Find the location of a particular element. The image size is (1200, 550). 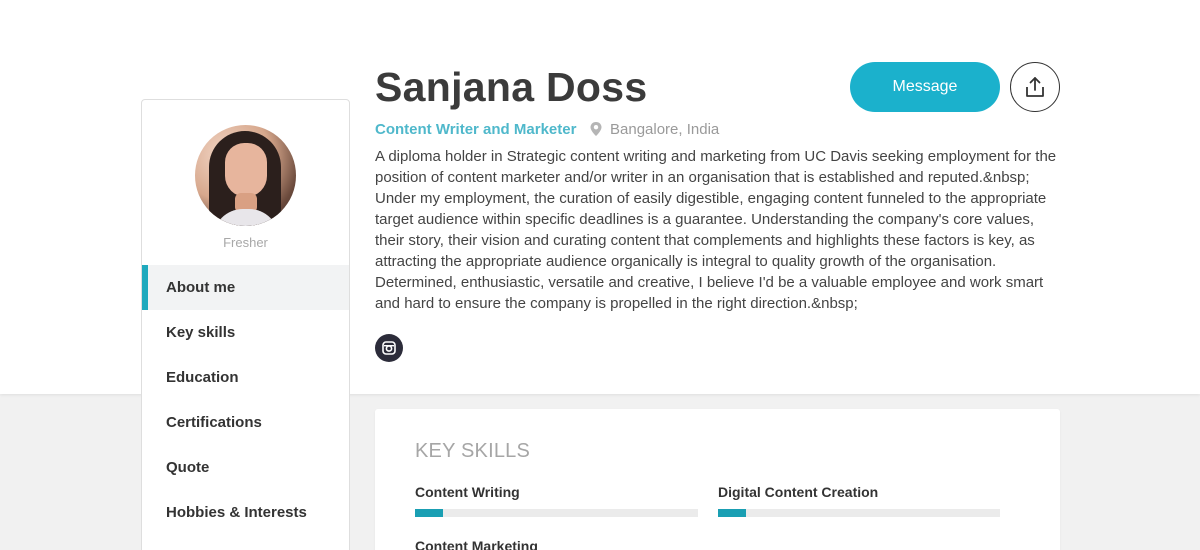

avatar is located at coordinates (245, 175).